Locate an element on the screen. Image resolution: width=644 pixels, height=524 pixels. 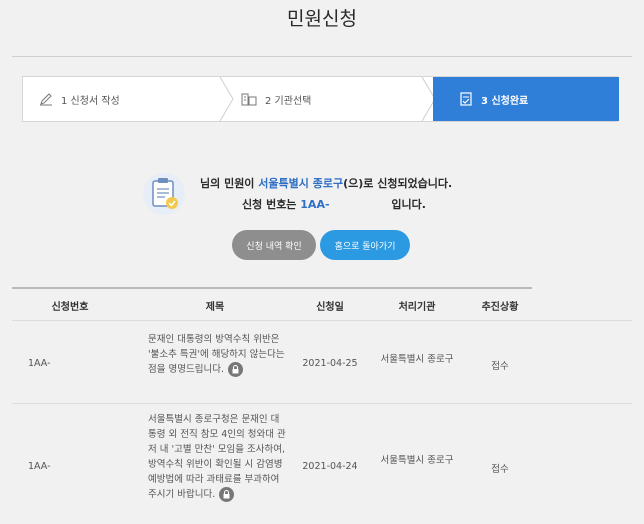
header-status: 추진상황 is located at coordinates (500, 307).